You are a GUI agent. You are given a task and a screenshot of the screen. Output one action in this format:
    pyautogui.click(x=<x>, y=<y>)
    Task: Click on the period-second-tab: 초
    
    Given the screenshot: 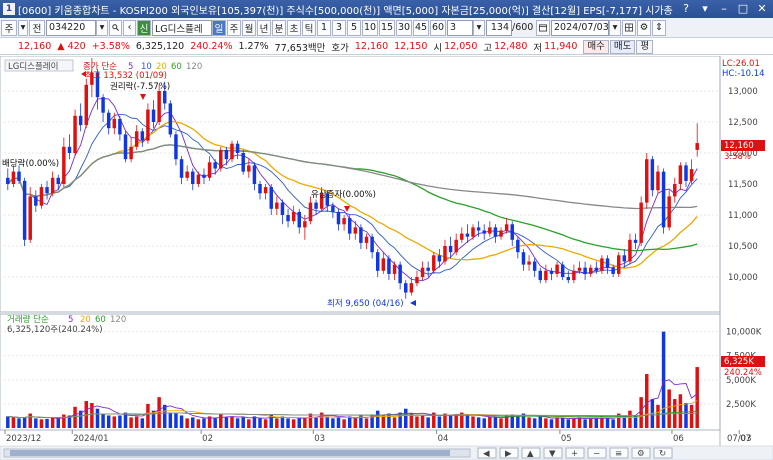 What is the action you would take?
    pyautogui.click(x=294, y=27)
    